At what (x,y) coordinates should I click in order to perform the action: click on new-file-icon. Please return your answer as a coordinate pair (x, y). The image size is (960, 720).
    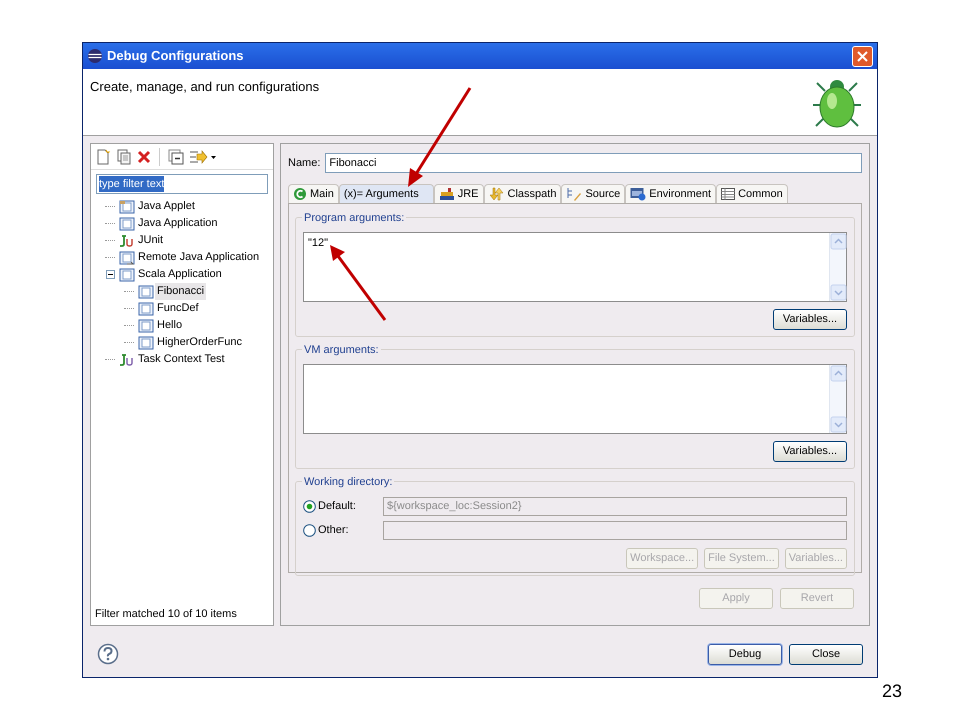
    Looking at the image, I should click on (103, 156).